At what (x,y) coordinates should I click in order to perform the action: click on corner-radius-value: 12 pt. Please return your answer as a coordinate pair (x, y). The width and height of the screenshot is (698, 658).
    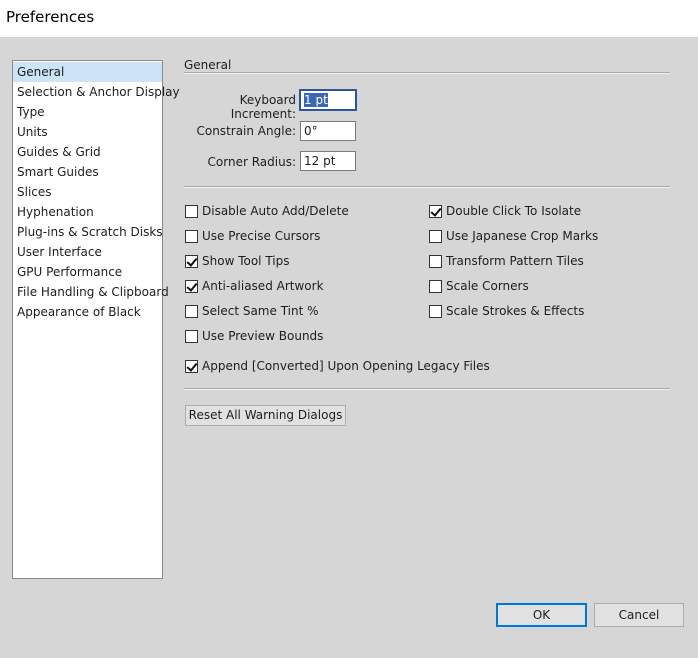
    Looking at the image, I should click on (320, 161).